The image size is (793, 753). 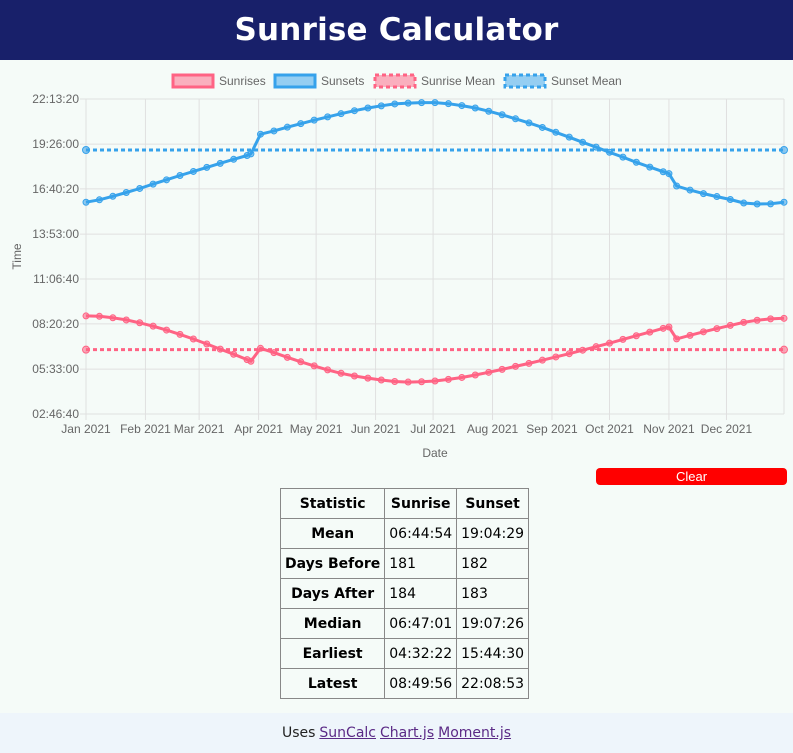 I want to click on page-title: Sunrise Calculator, so click(x=396, y=30).